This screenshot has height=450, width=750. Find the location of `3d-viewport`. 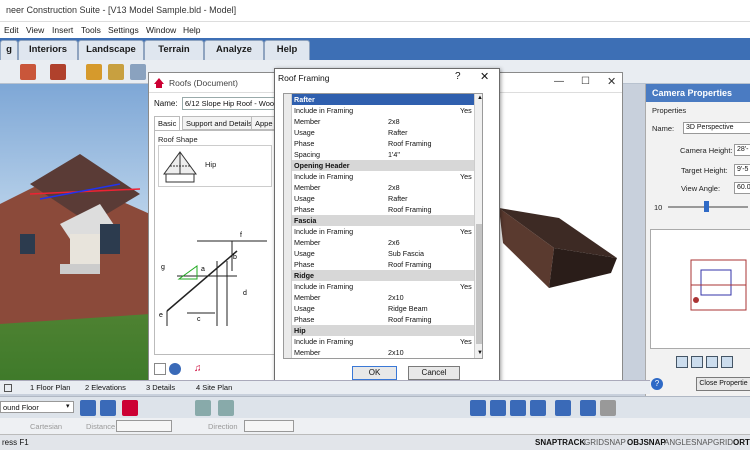

3d-viewport is located at coordinates (75, 232).